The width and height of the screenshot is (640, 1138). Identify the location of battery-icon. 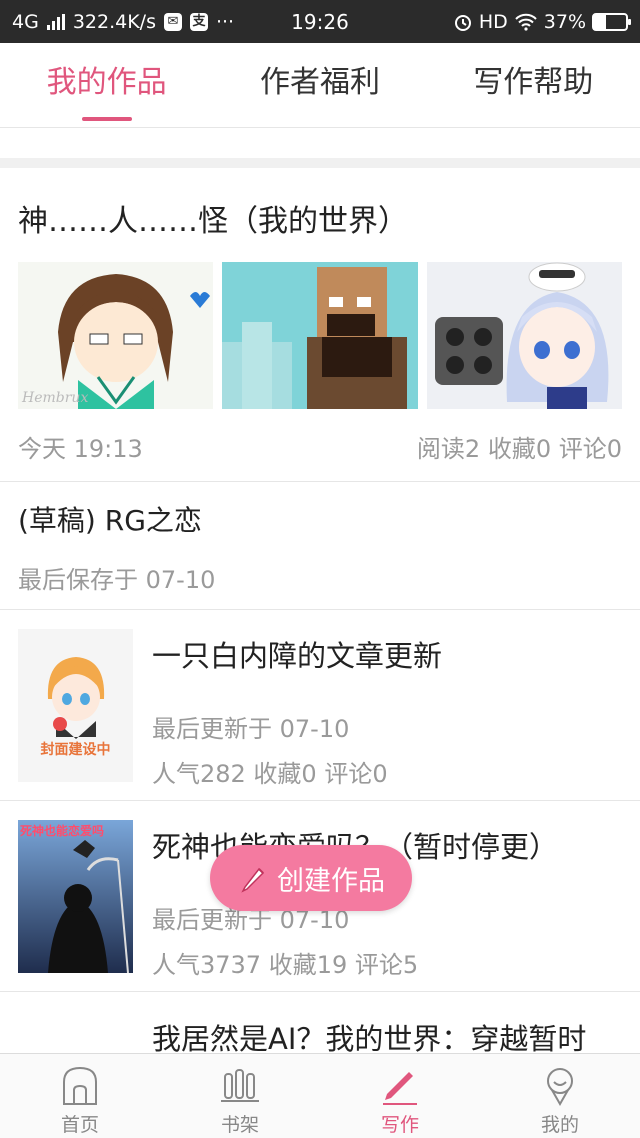
(611, 21).